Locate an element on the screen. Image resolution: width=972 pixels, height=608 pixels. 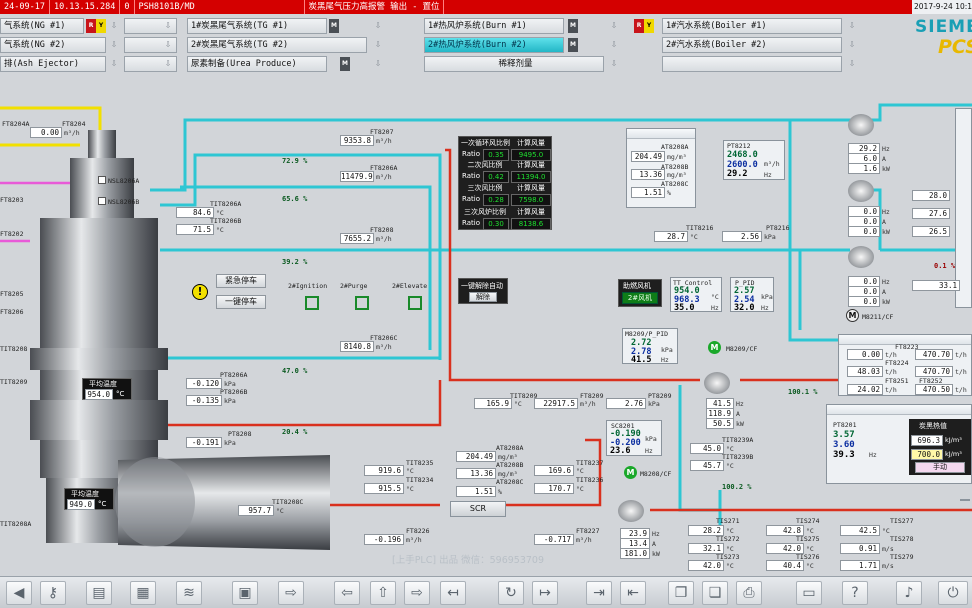
logout-icon: ⇤ is located at coordinates (633, 593).